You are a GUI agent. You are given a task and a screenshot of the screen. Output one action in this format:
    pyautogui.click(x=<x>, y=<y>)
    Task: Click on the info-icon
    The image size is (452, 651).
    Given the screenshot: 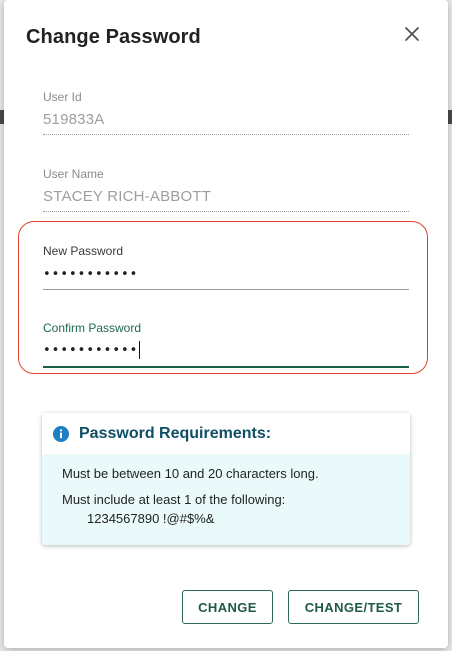 What is the action you would take?
    pyautogui.click(x=61, y=433)
    